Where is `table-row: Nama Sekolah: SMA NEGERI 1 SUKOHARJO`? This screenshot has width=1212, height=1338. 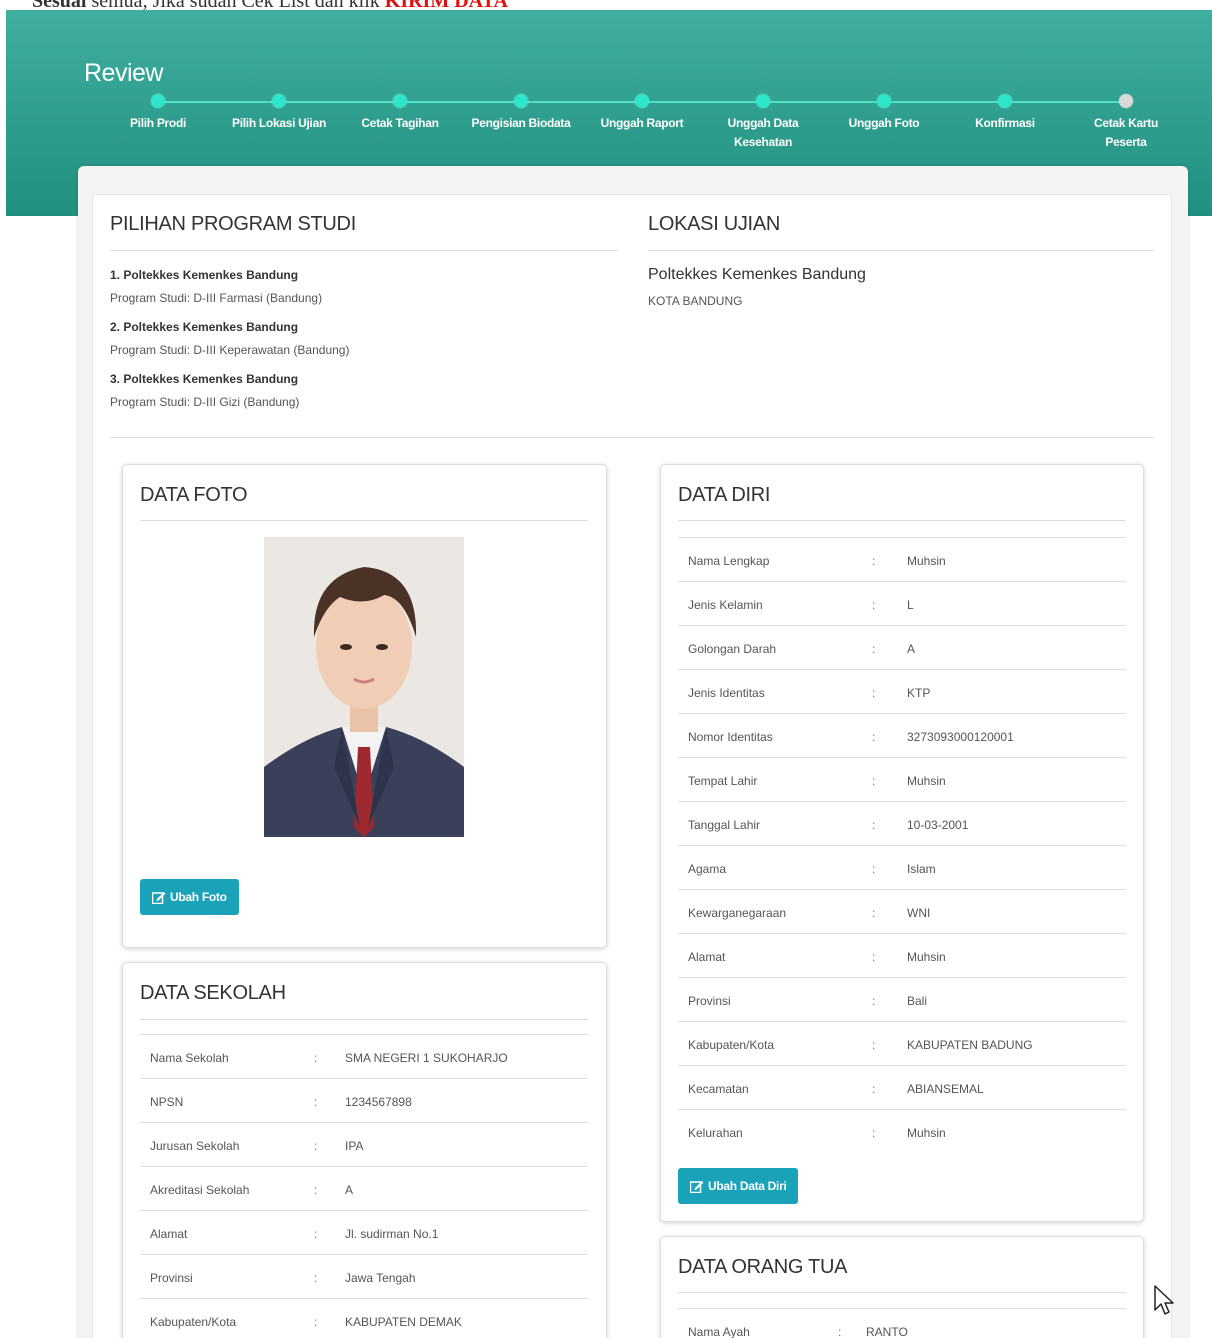 table-row: Nama Sekolah: SMA NEGERI 1 SUKOHARJO is located at coordinates (364, 1056).